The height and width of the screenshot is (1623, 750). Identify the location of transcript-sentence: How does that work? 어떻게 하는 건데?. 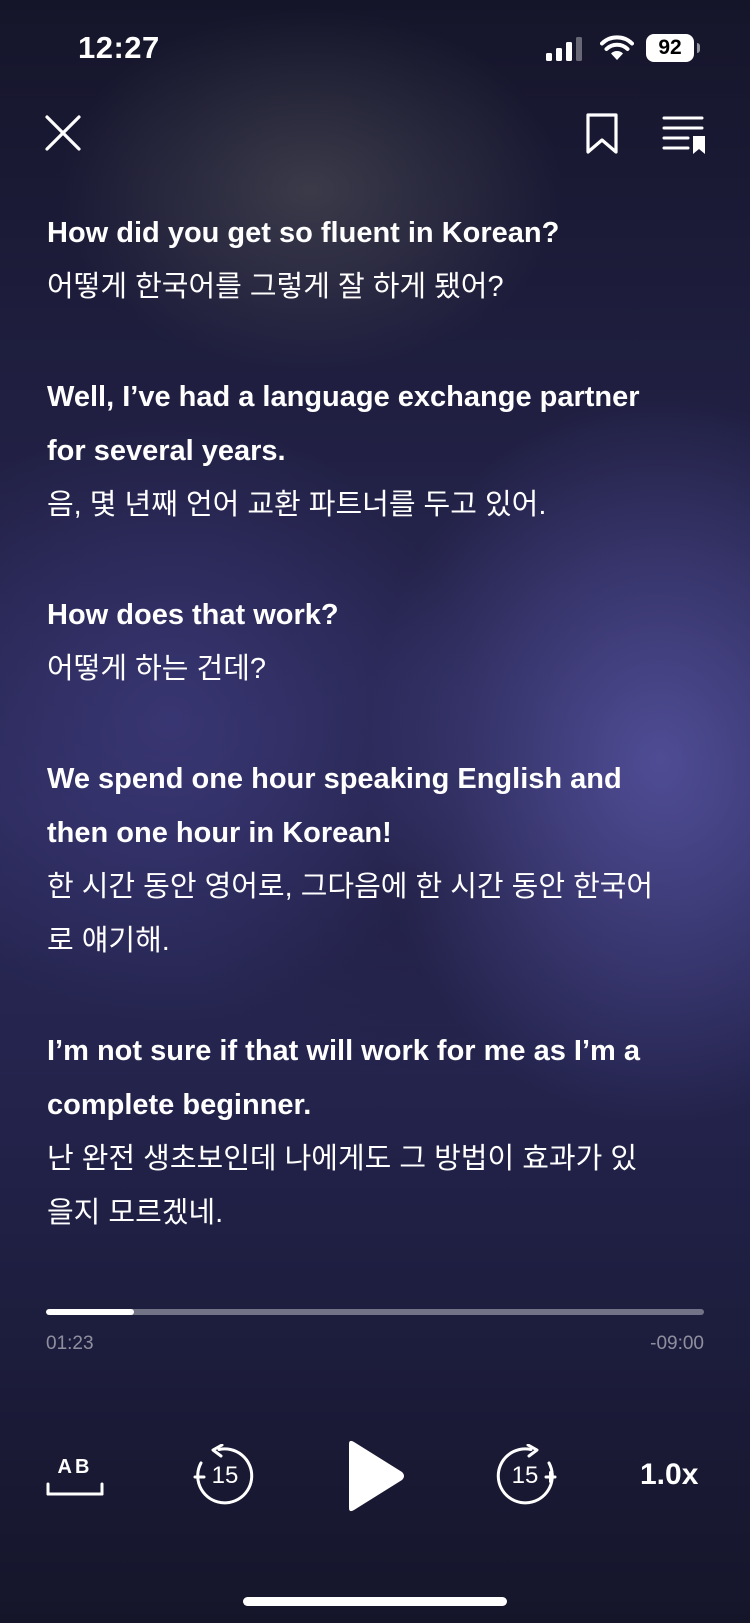
(377, 642).